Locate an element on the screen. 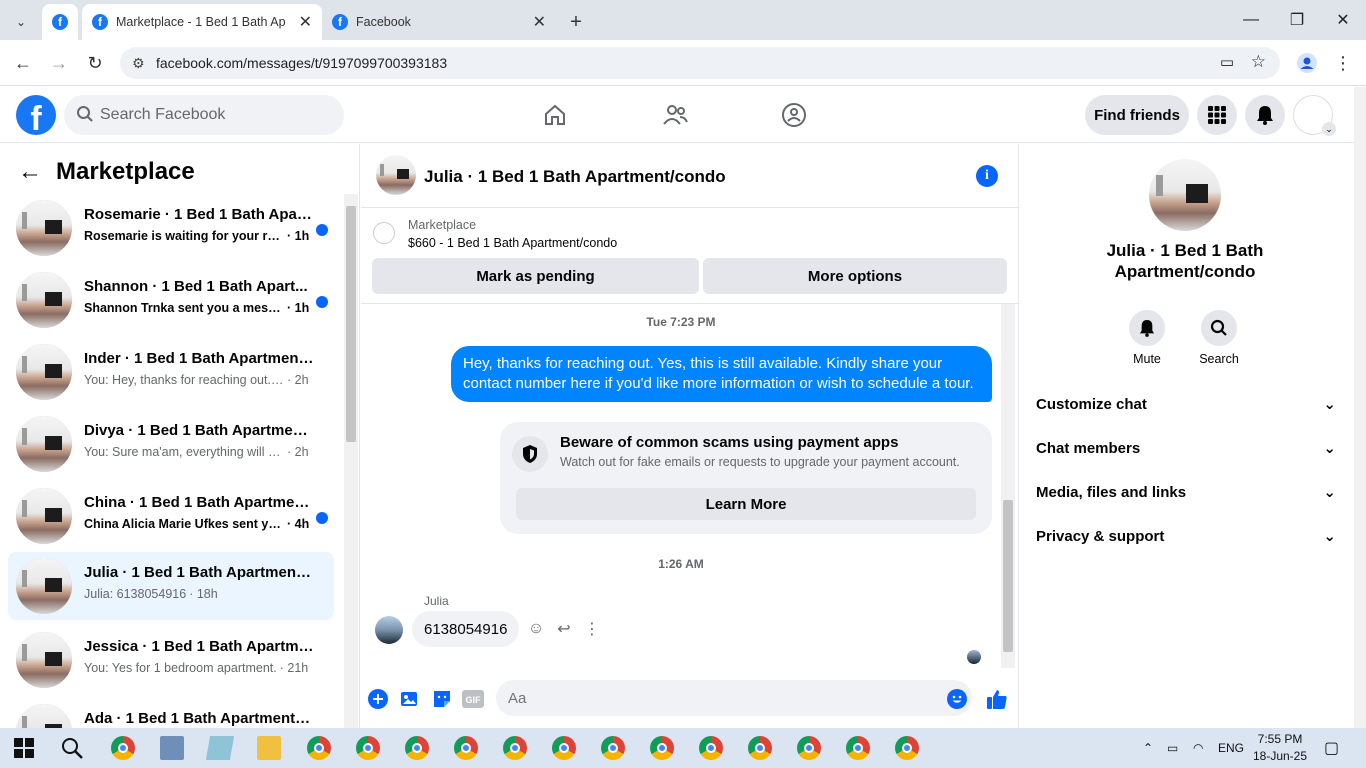 The image size is (1366, 768). like-thumb-icon is located at coordinates (997, 699).